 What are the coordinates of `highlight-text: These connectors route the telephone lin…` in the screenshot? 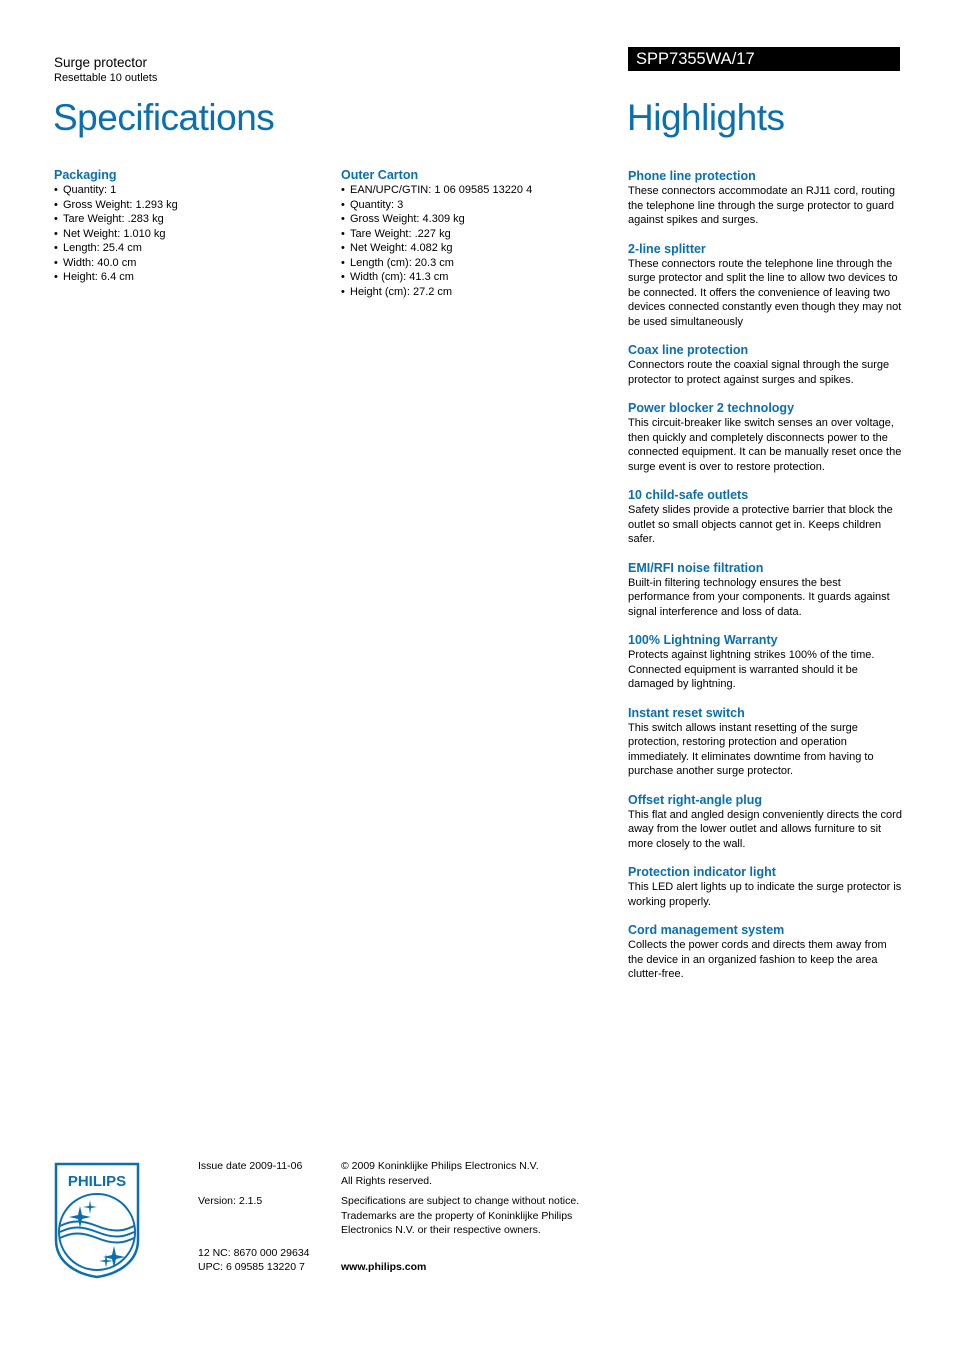 It's located at (765, 292).